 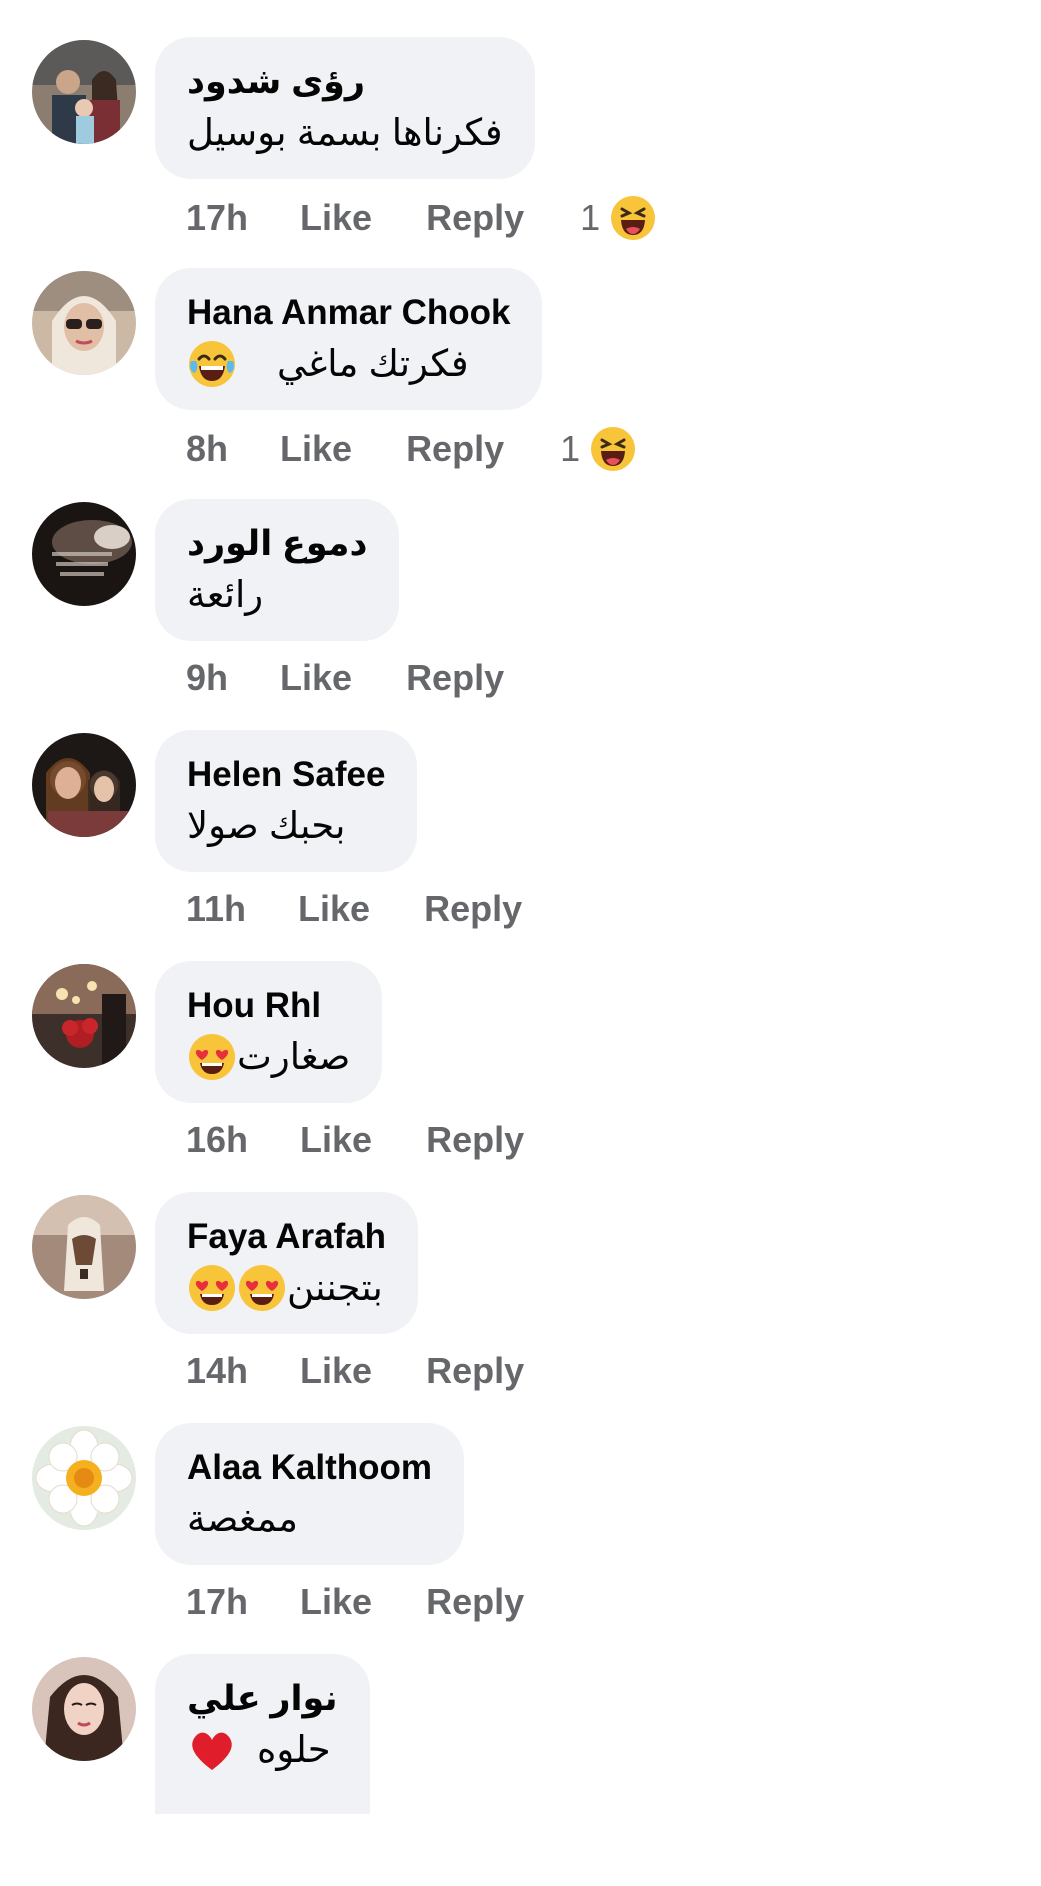 I want to click on comment-author: نوار علي, so click(x=262, y=1699).